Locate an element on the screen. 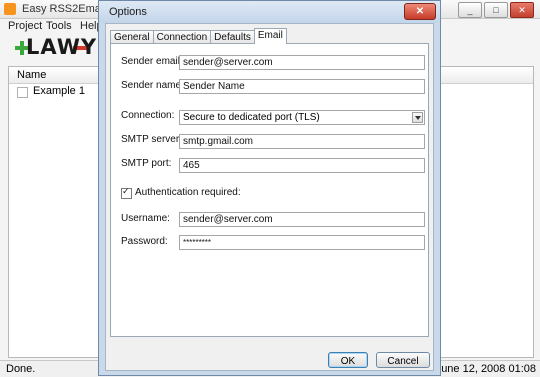  main-close-button: ✕ is located at coordinates (522, 10).